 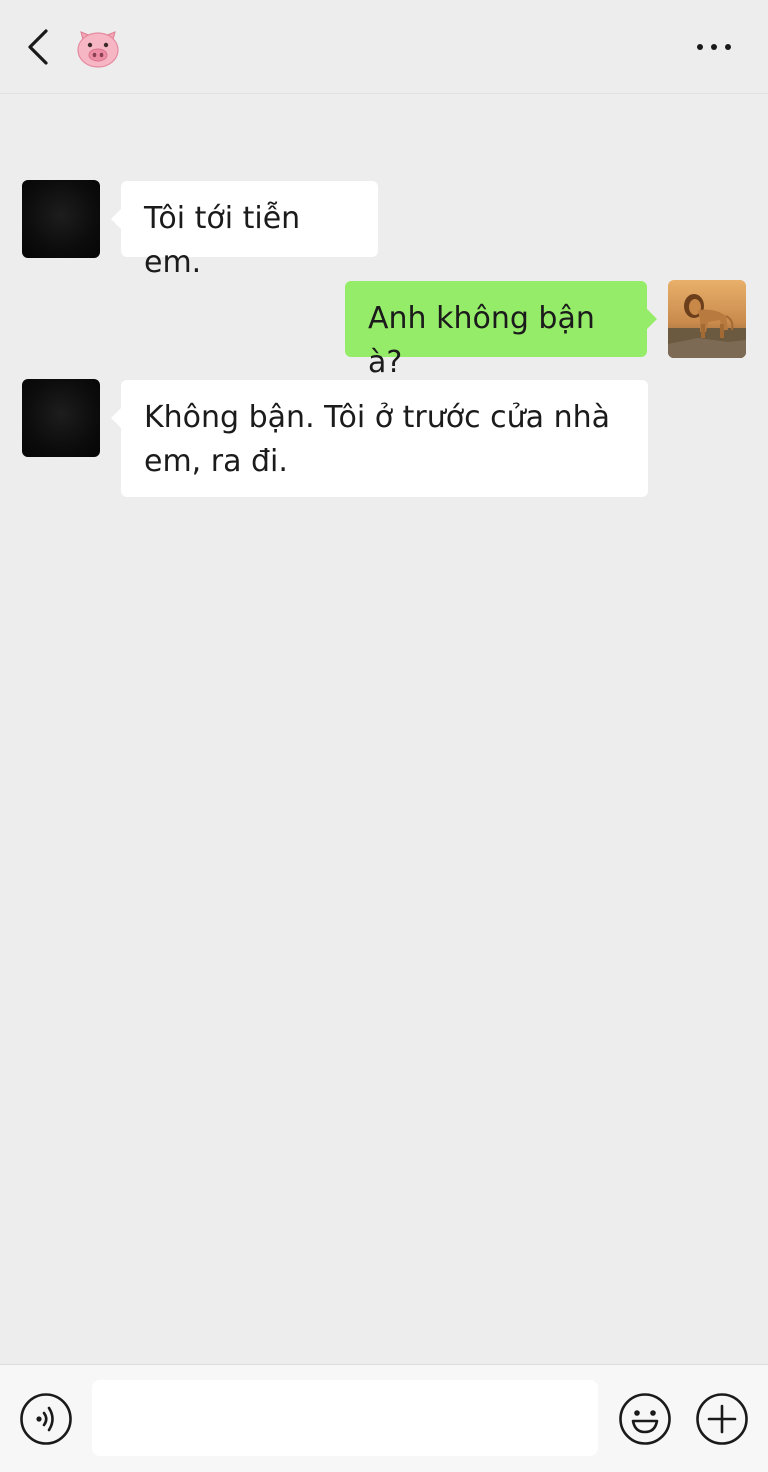 What do you see at coordinates (377, 417) in the screenshot?
I see `message-text-line: Không bận. Tôi ở trước cửa nhà` at bounding box center [377, 417].